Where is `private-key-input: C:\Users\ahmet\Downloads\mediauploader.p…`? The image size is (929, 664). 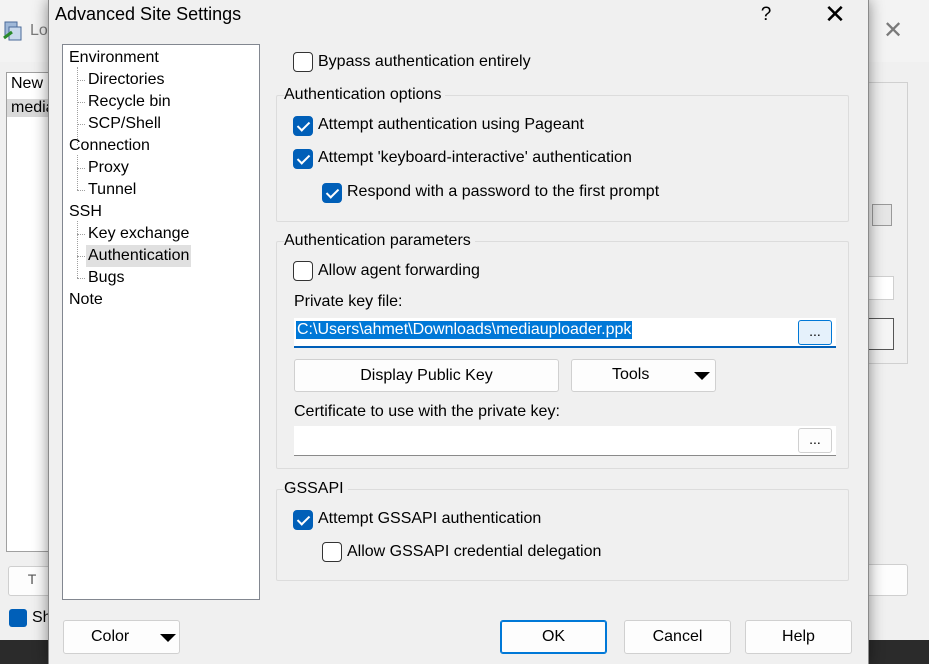
private-key-input: C:\Users\ahmet\Downloads\mediauploader.p… is located at coordinates (565, 333).